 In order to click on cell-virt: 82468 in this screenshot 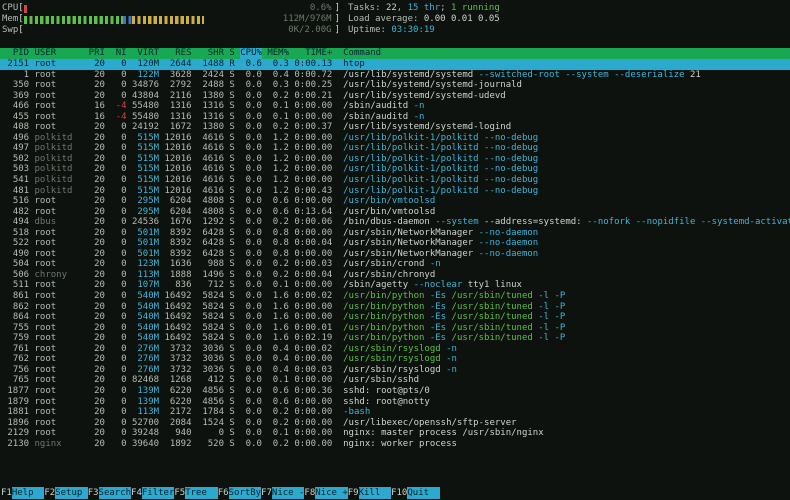, I will do `click(145, 380)`.